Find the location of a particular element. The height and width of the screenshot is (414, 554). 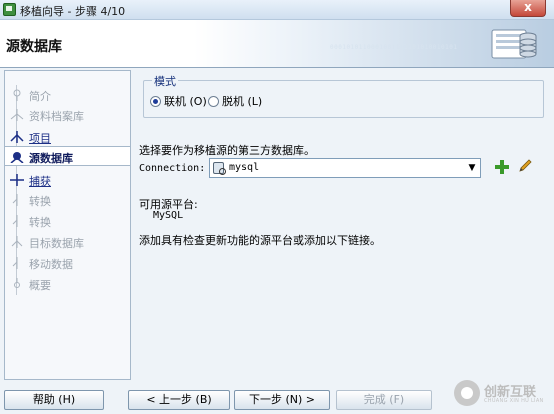

watermark-subtext: CHUANG XIN HU LIAN is located at coordinates (514, 401).